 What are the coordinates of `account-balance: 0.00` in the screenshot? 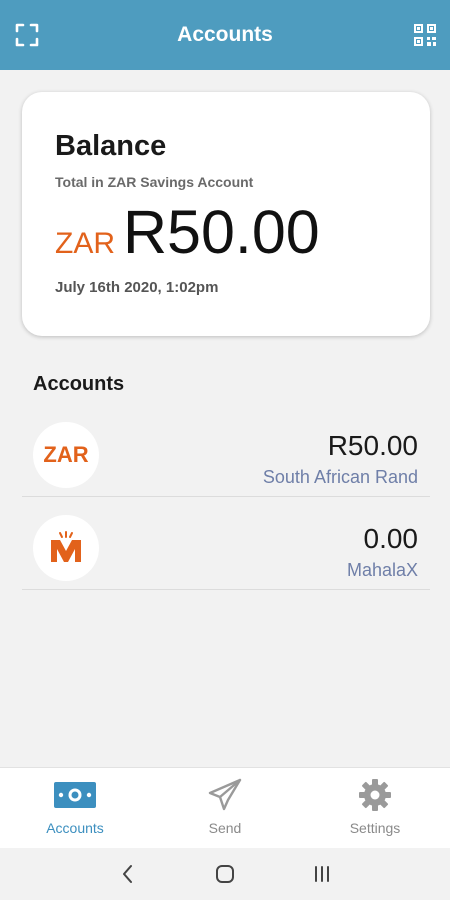 It's located at (391, 538).